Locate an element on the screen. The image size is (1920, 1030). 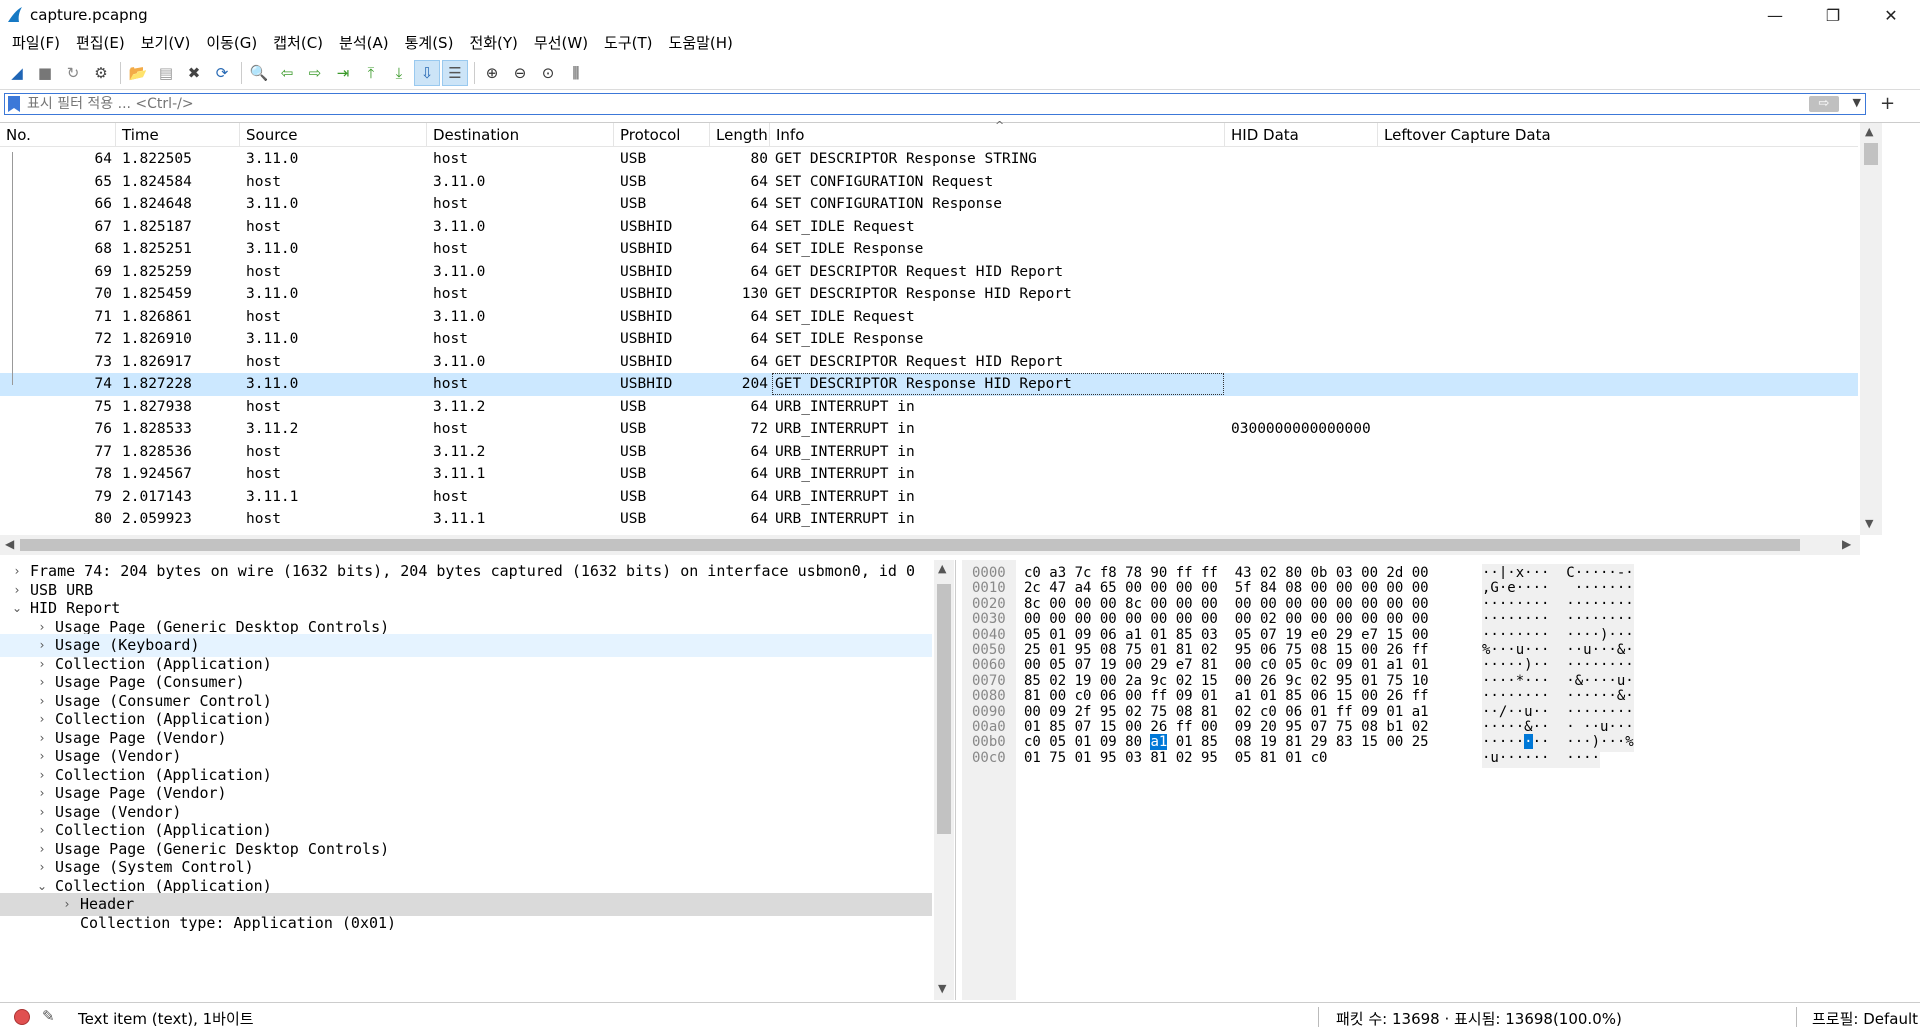
packet-list-vscrollbar: ▲ ▼ is located at coordinates (1871, 329).